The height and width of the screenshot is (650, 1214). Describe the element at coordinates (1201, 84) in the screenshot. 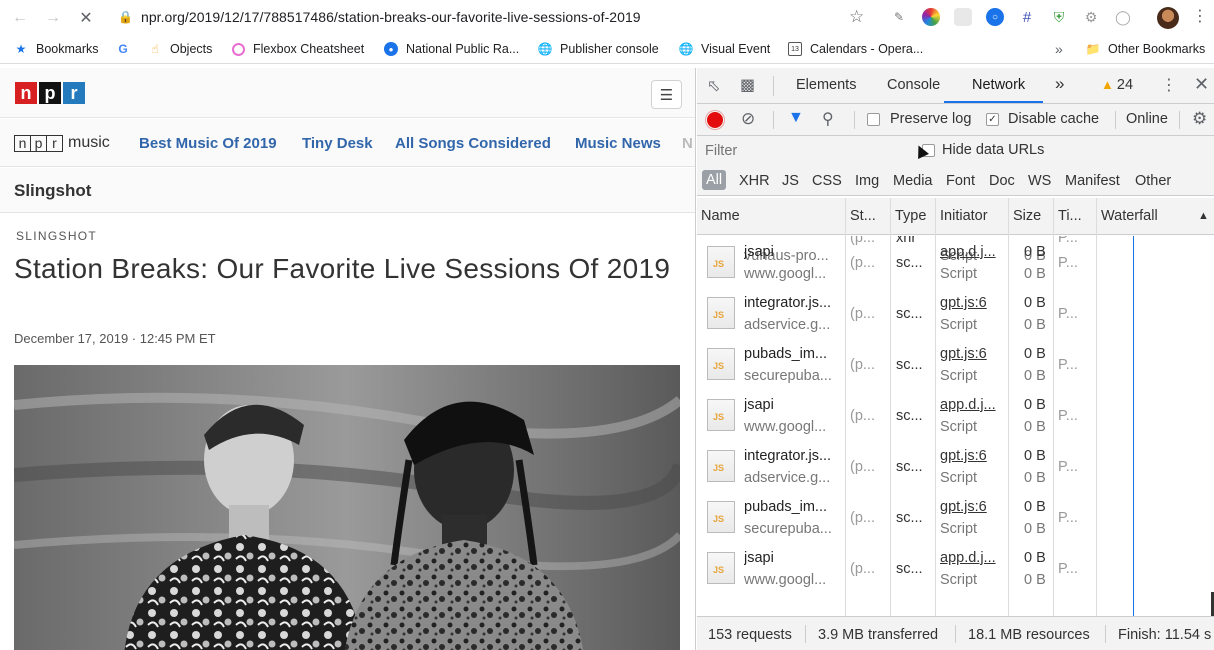

I see `close-devtools-icon: ✕` at that location.